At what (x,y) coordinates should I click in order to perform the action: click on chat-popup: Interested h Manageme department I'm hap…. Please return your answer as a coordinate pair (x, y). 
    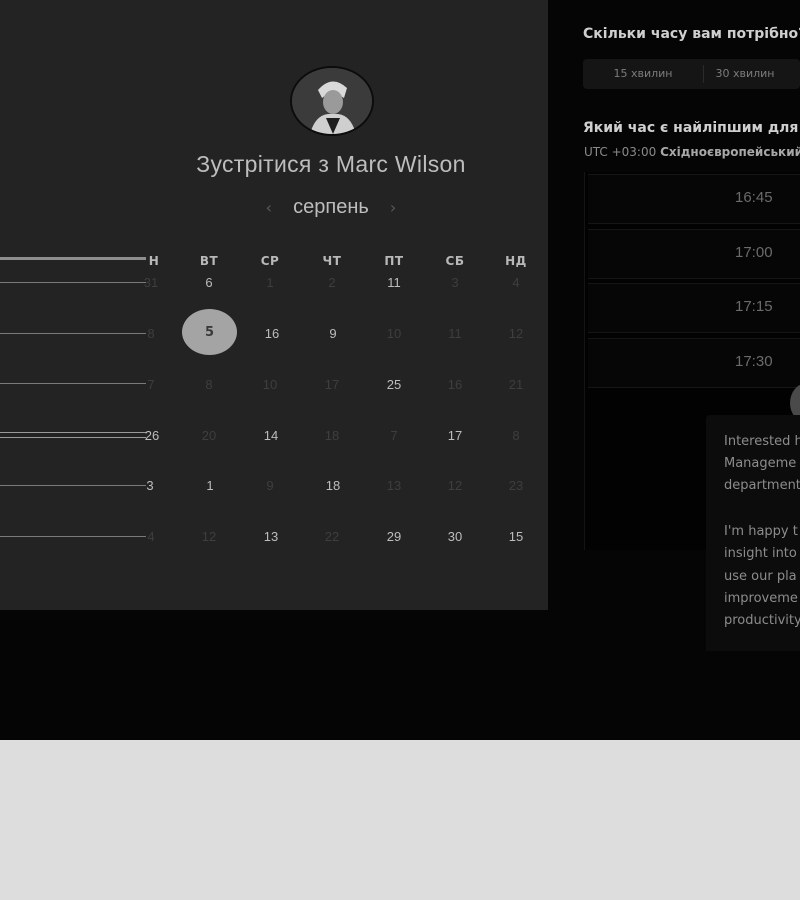
    Looking at the image, I should click on (753, 533).